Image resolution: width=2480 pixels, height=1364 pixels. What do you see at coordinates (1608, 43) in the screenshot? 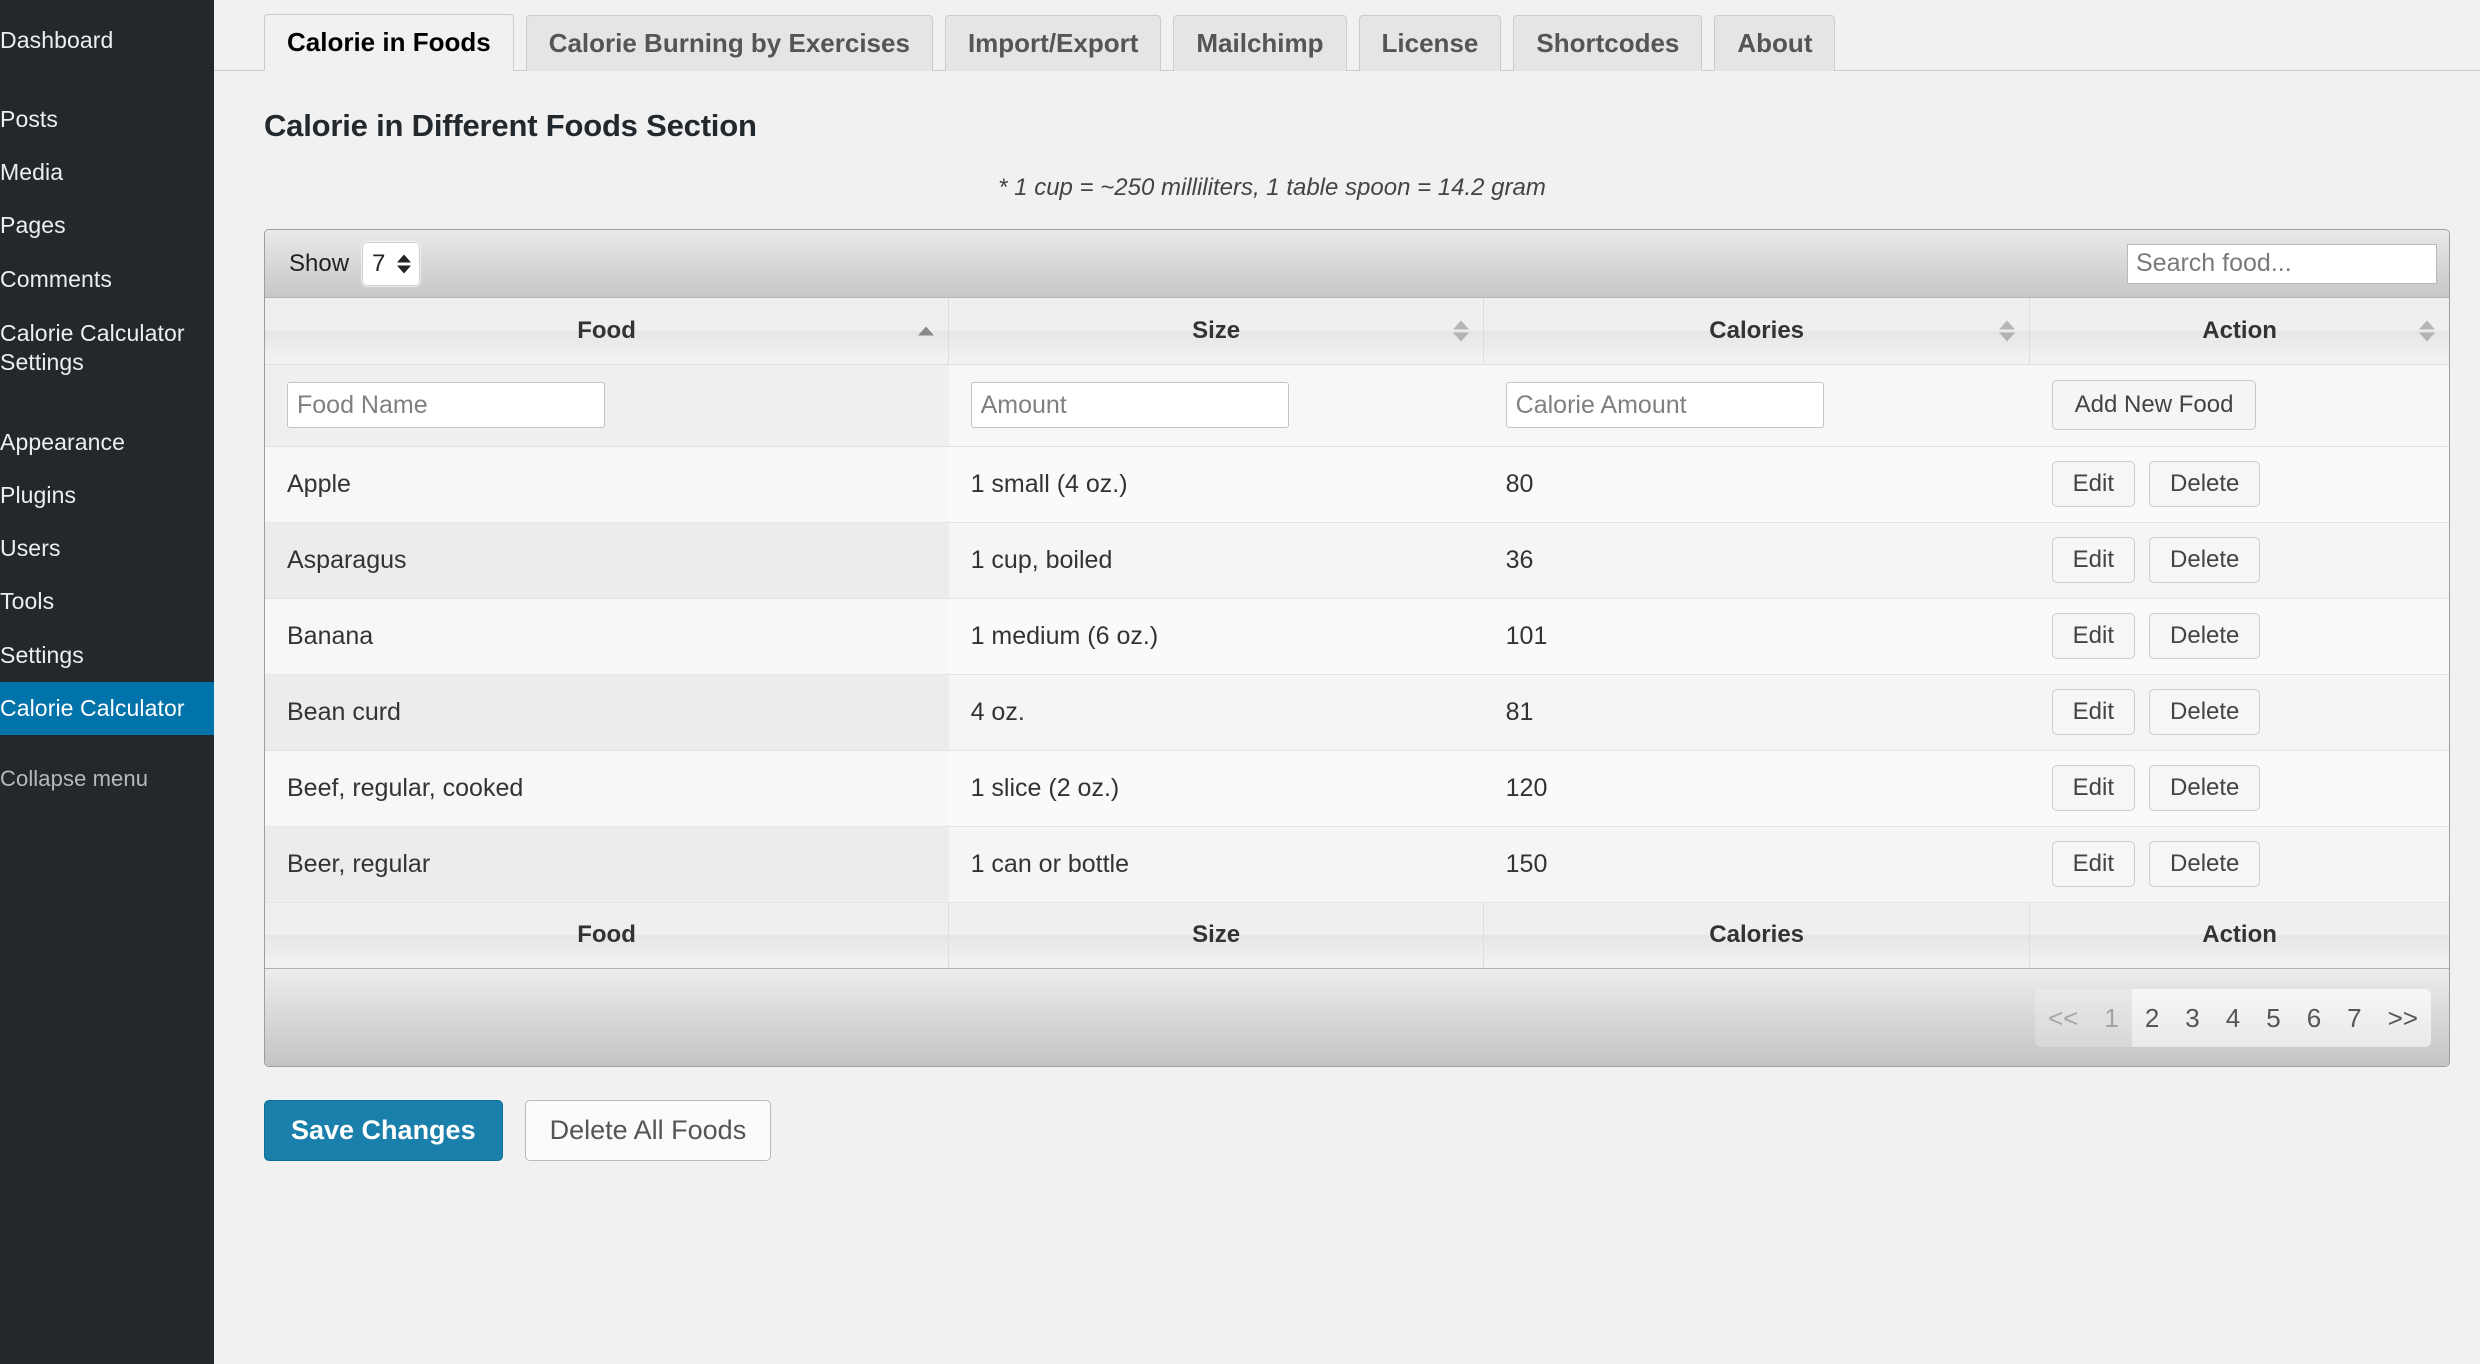
I see `tab-shortcodes: Shortcodes` at bounding box center [1608, 43].